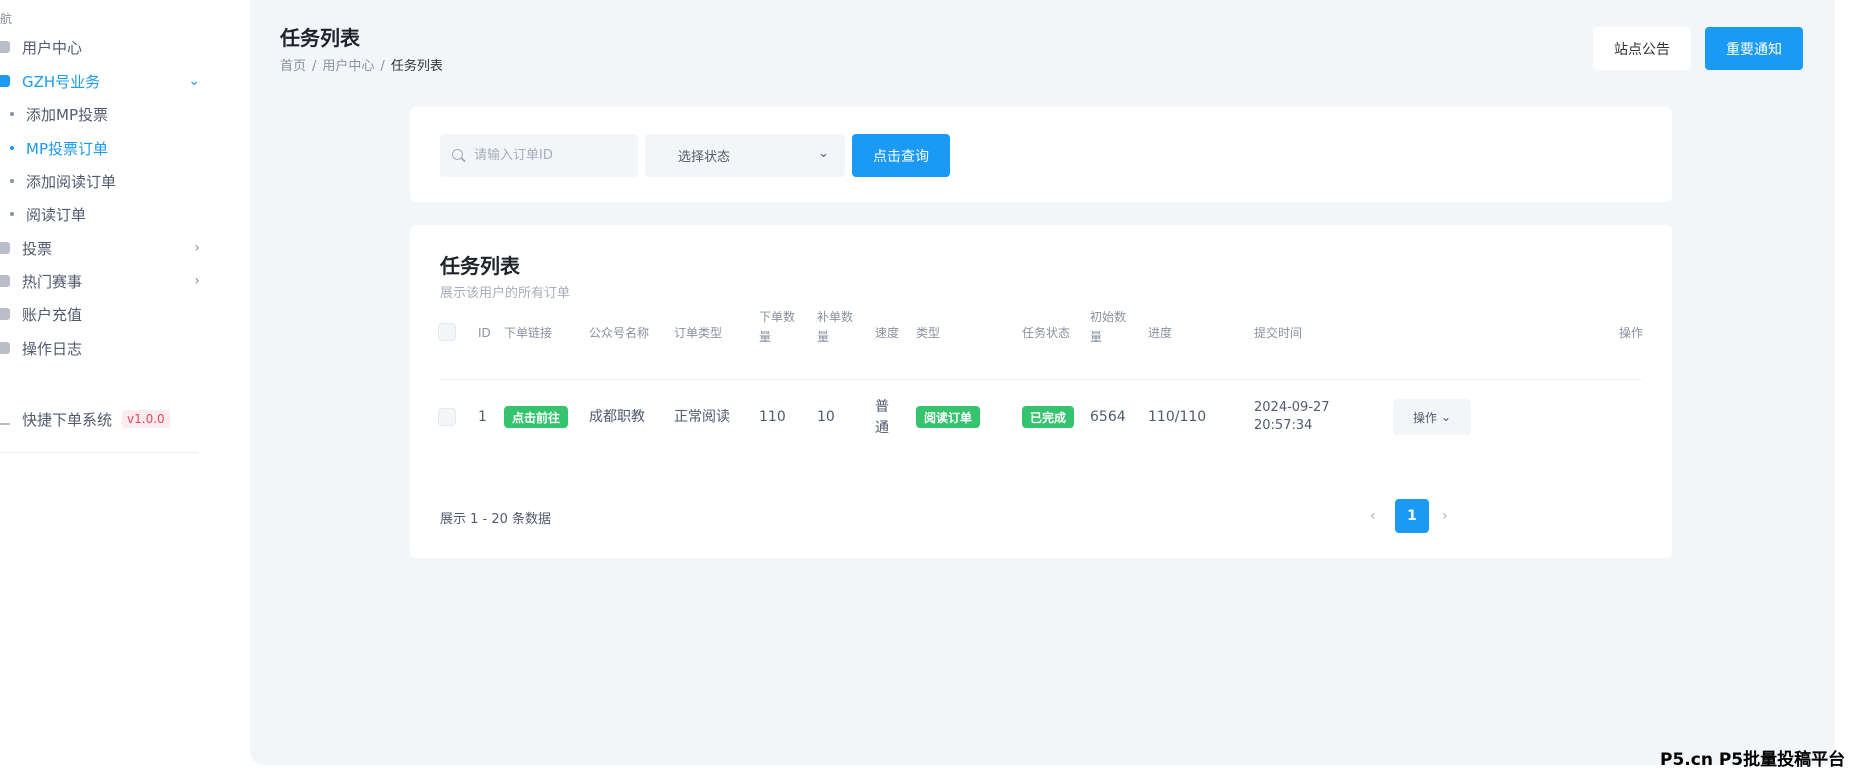 The image size is (1849, 773). Describe the element at coordinates (704, 157) in the screenshot. I see `status-select-value: 选择状态` at that location.